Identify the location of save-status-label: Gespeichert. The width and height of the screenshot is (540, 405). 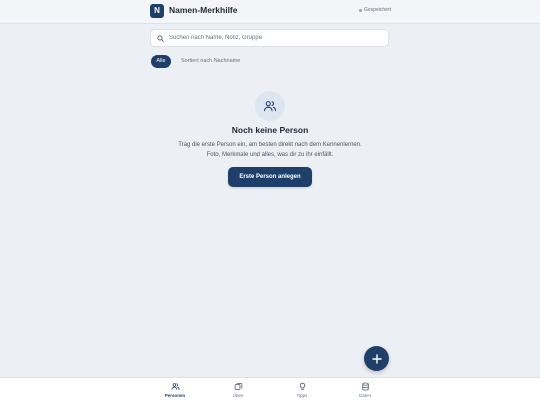
(377, 10).